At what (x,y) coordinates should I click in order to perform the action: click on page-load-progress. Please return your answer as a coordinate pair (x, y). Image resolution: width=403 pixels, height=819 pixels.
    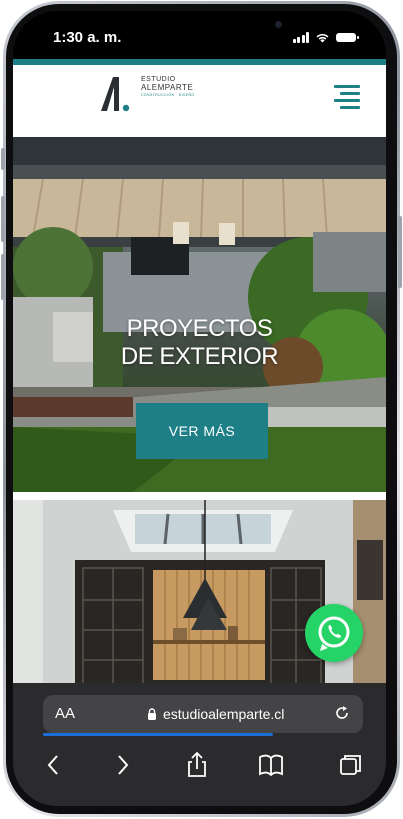
    Looking at the image, I should click on (158, 734).